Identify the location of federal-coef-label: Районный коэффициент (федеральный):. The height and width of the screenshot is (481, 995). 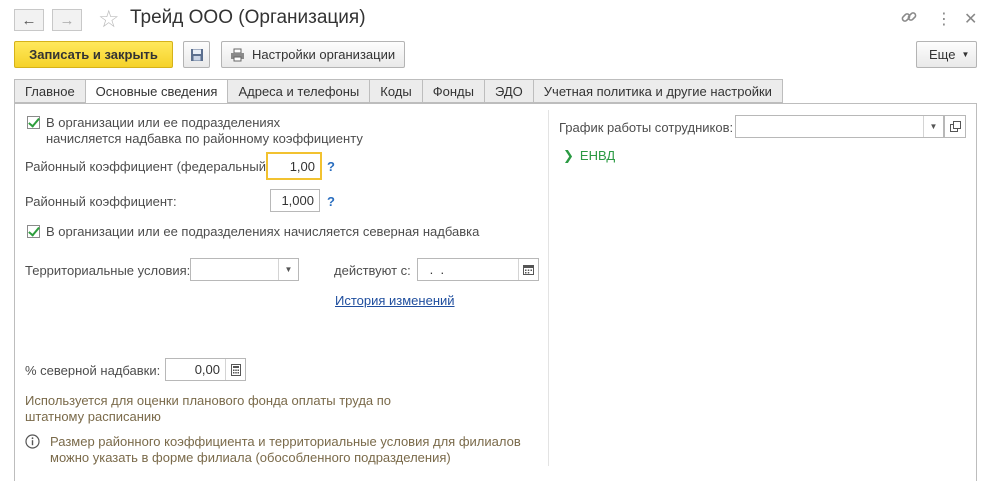
(149, 166).